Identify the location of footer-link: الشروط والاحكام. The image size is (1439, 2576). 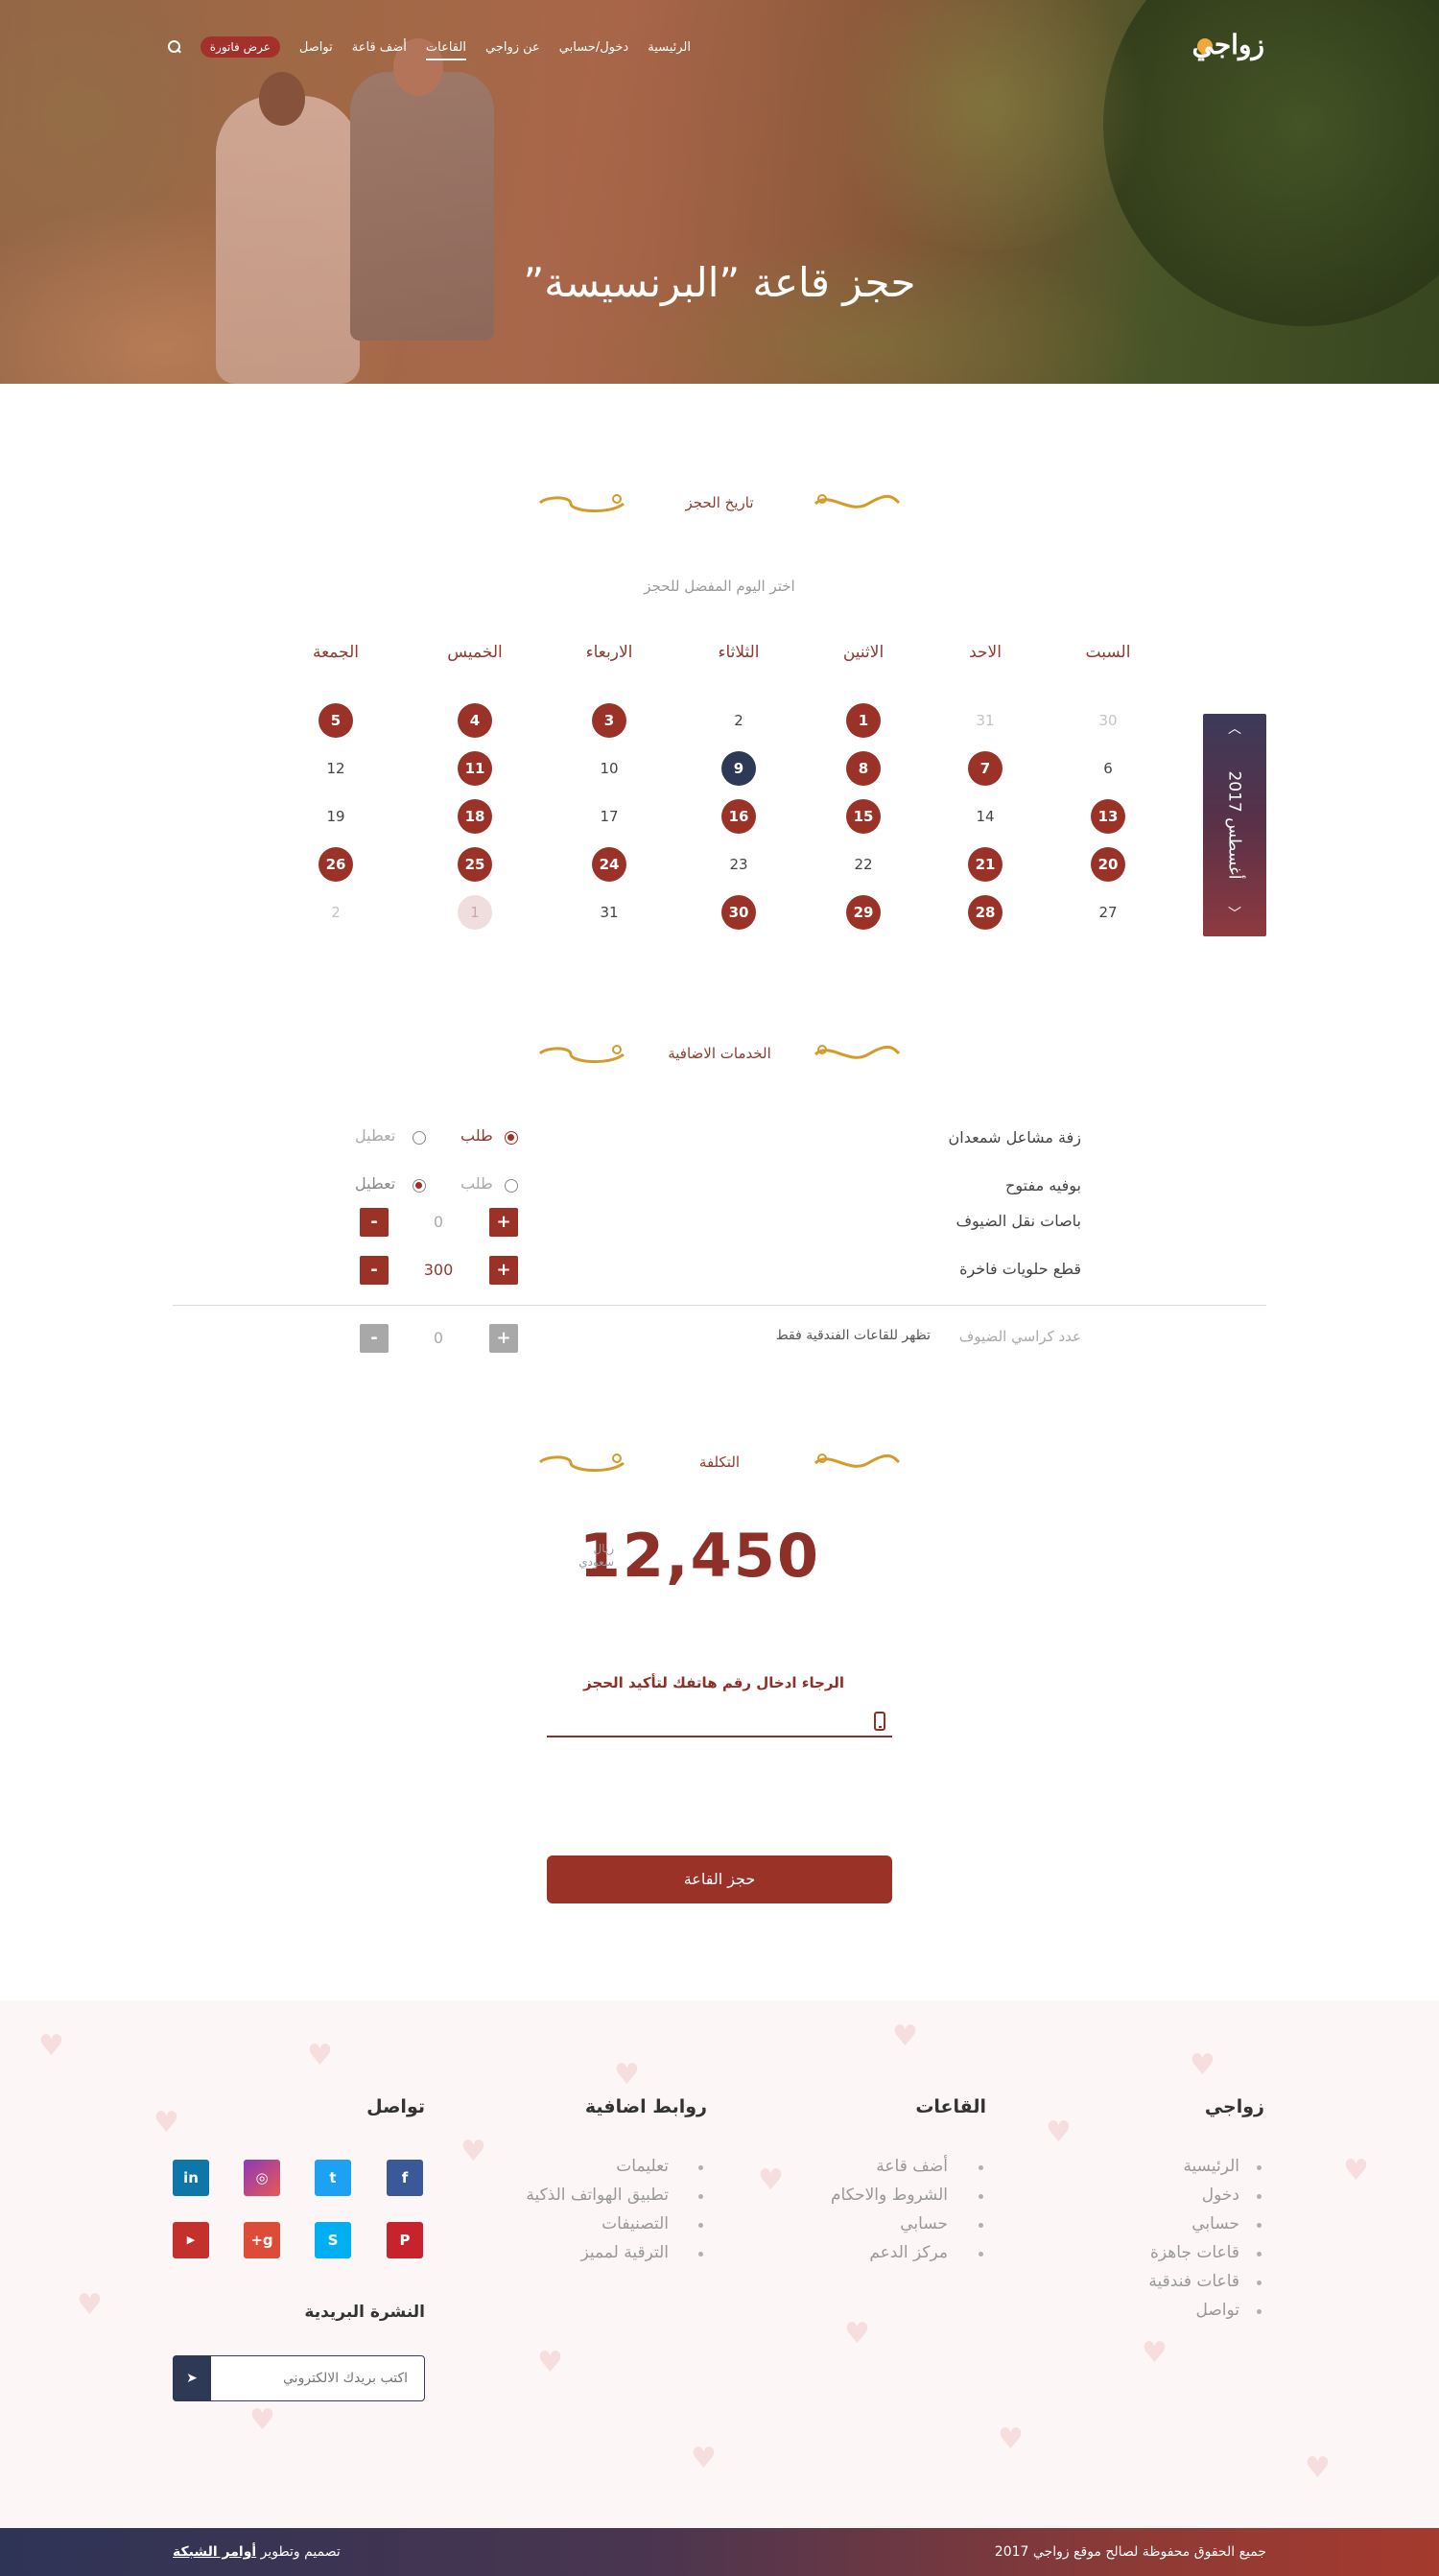
(889, 2196).